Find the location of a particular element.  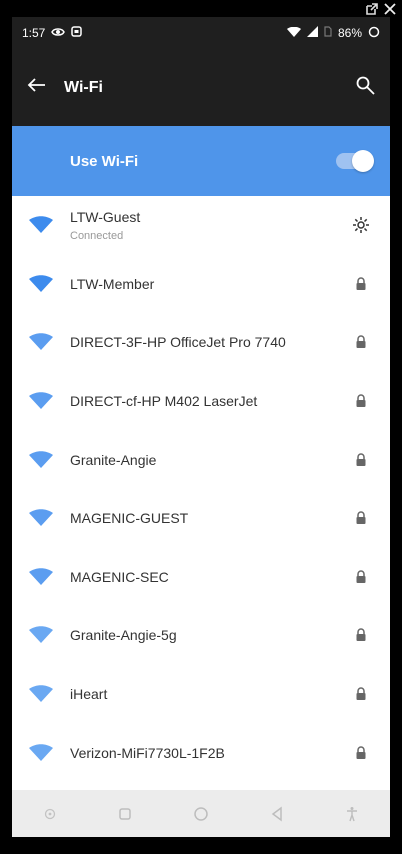

network-name: LTW-Guest is located at coordinates (105, 216).